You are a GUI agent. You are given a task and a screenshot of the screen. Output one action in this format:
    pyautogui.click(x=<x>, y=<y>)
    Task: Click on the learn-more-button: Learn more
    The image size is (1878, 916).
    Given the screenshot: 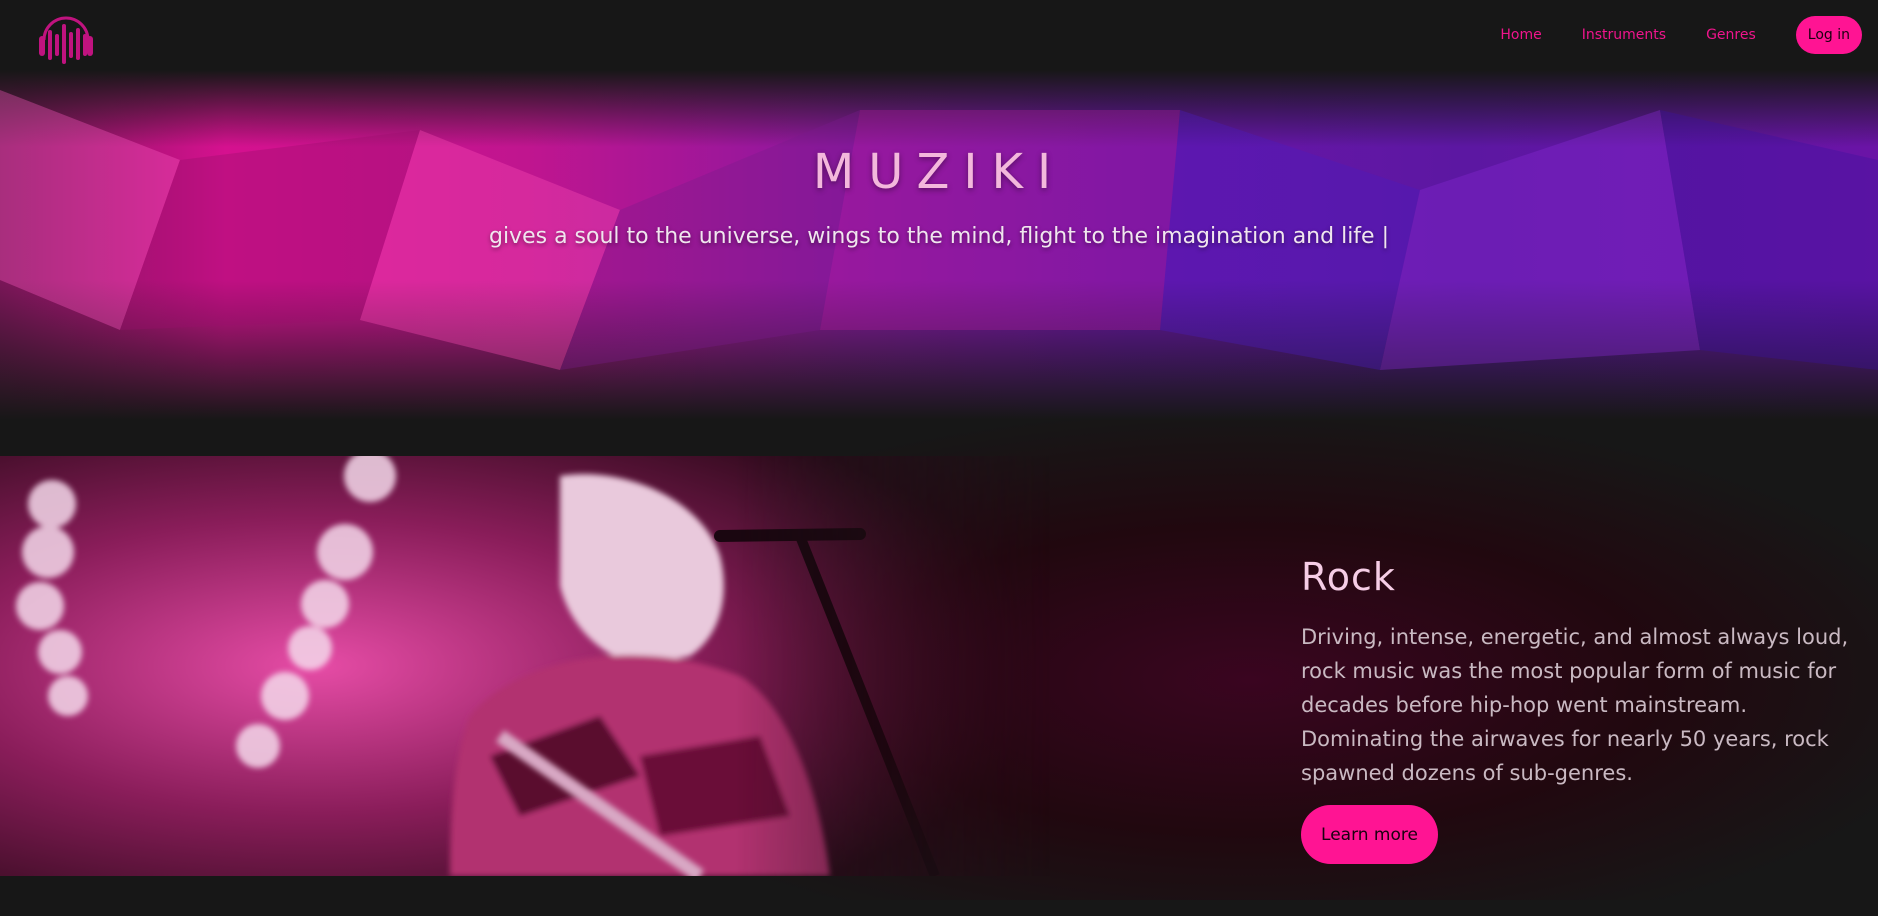 What is the action you would take?
    pyautogui.click(x=1369, y=834)
    